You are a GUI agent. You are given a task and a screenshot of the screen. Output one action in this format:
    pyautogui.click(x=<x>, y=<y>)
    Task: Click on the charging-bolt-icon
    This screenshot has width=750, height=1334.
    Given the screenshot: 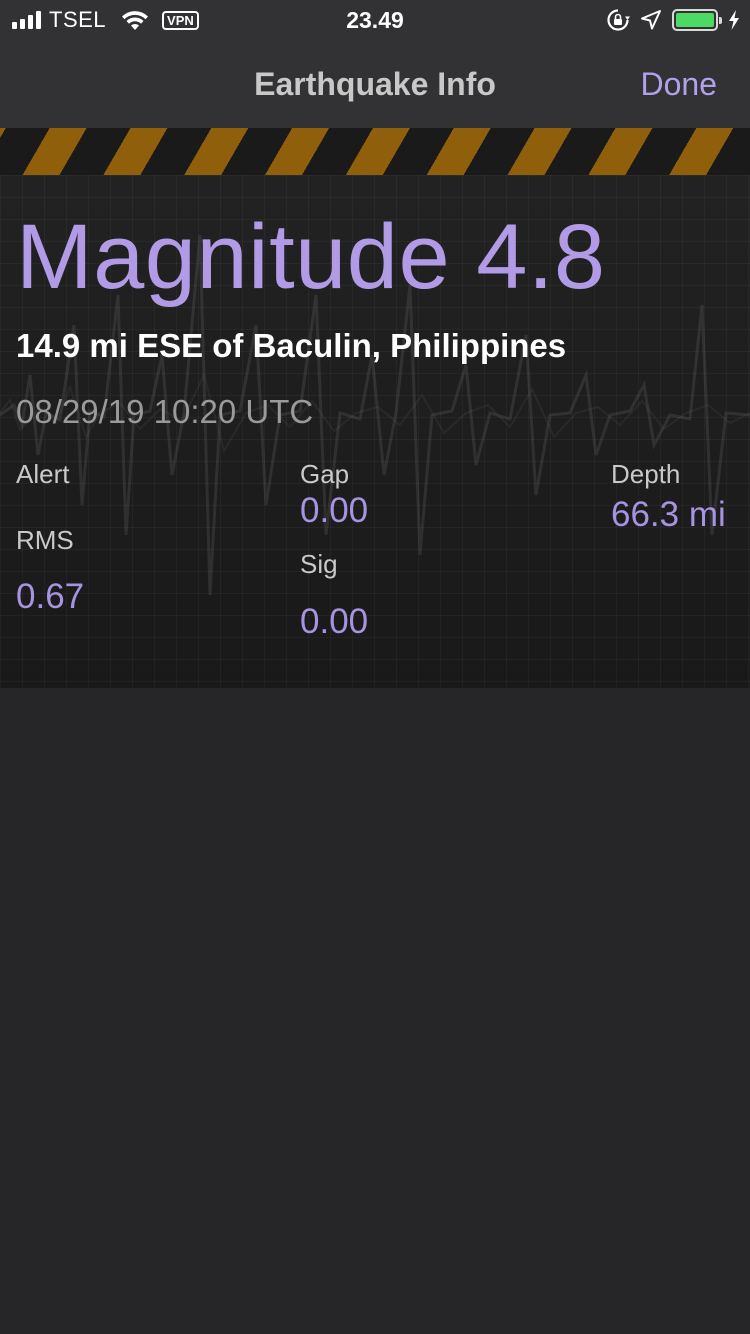 What is the action you would take?
    pyautogui.click(x=734, y=20)
    